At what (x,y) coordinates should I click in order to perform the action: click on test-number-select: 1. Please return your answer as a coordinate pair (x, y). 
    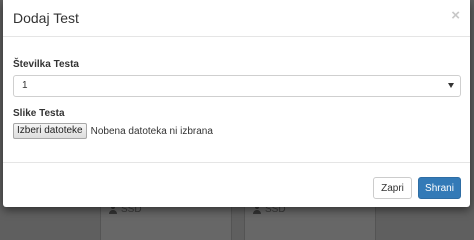
    Looking at the image, I should click on (237, 86).